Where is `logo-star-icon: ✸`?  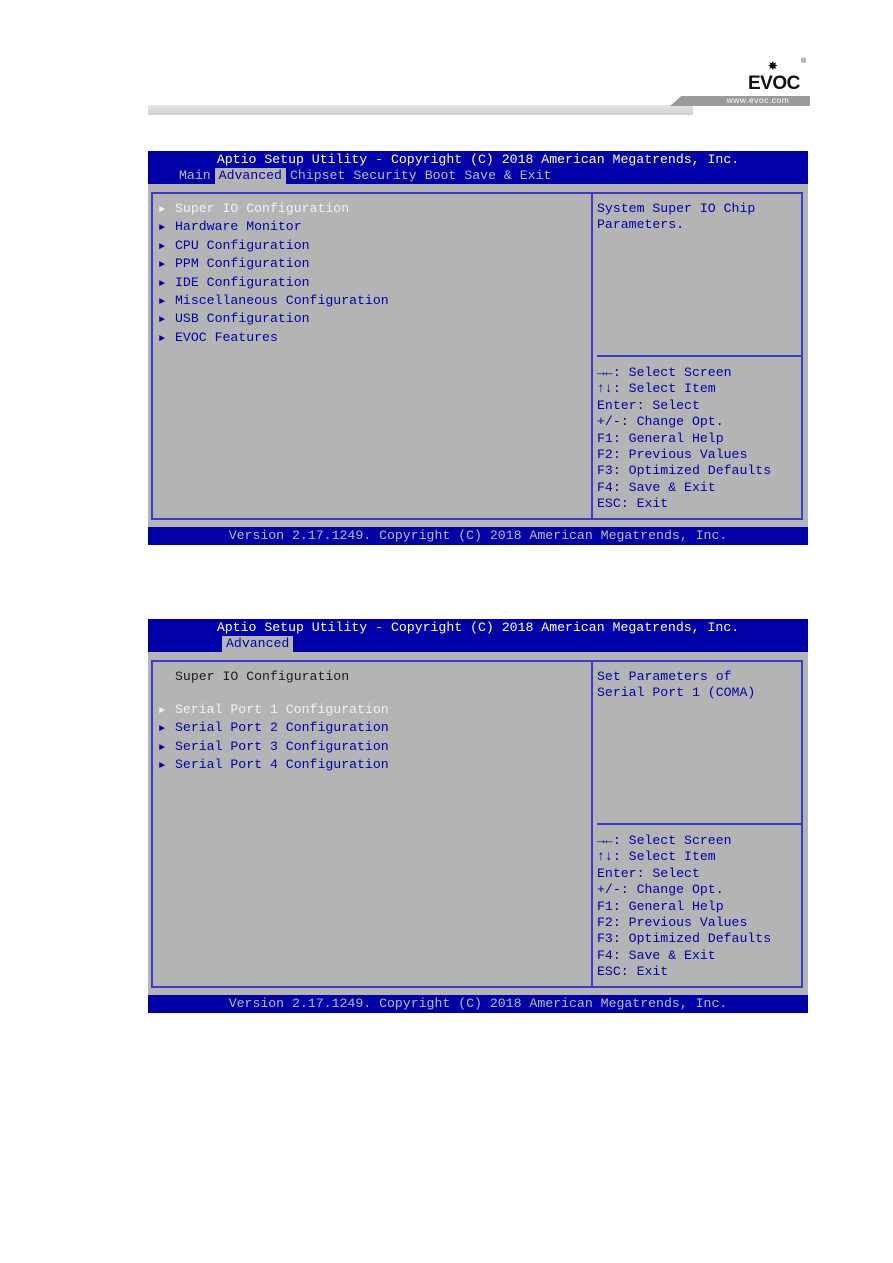 logo-star-icon: ✸ is located at coordinates (773, 66).